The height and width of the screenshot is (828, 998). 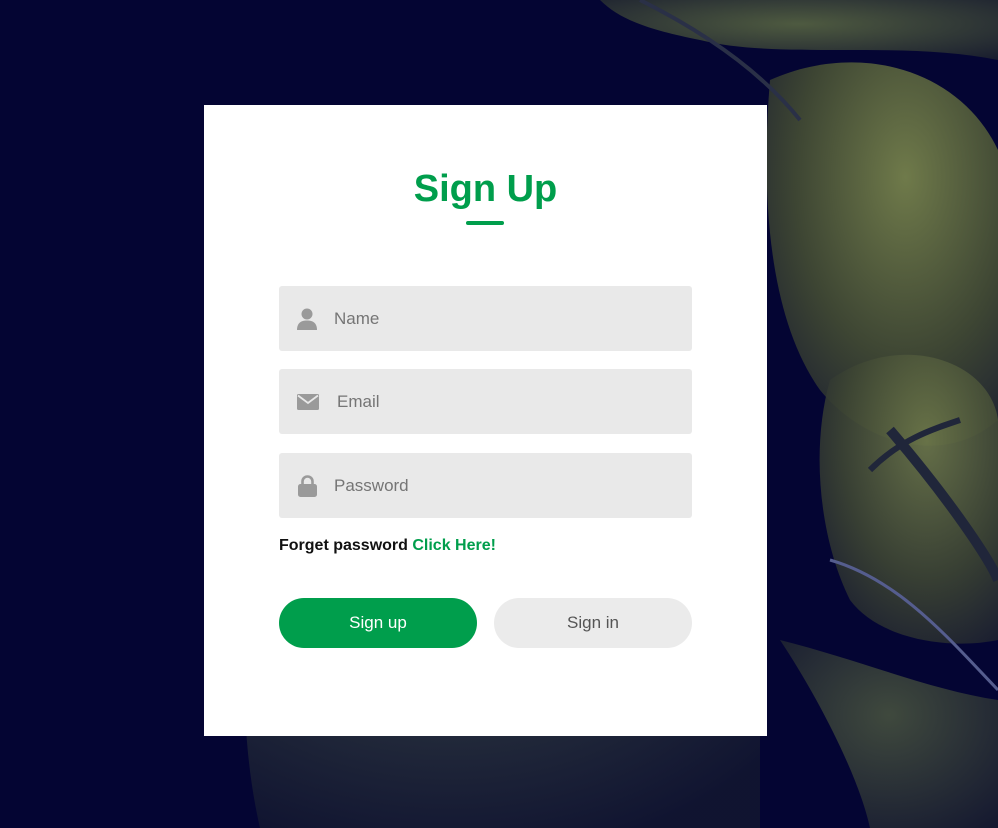 I want to click on name-field, so click(x=485, y=318).